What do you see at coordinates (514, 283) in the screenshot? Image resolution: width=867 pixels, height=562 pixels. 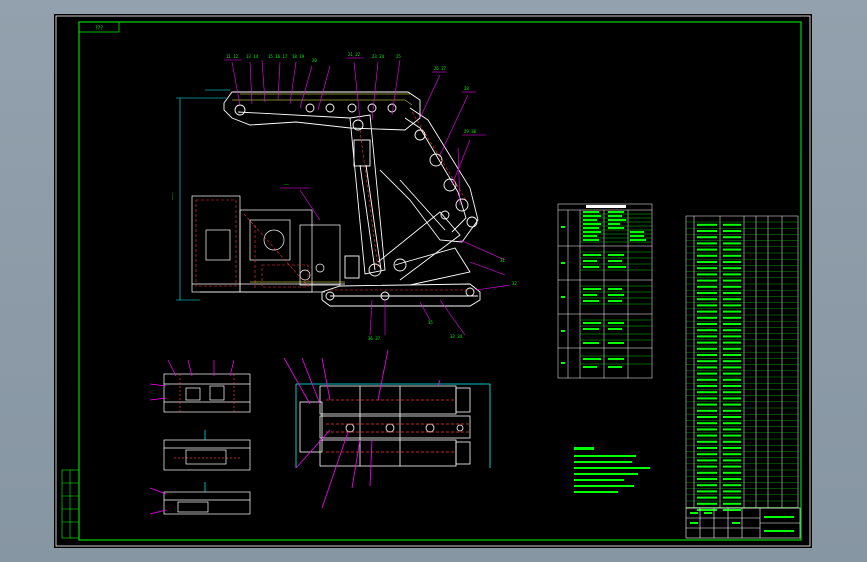 I see `svg-text: 32` at bounding box center [514, 283].